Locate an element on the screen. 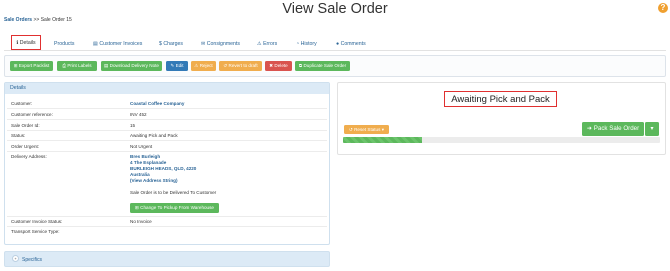  progress-fill is located at coordinates (383, 140).